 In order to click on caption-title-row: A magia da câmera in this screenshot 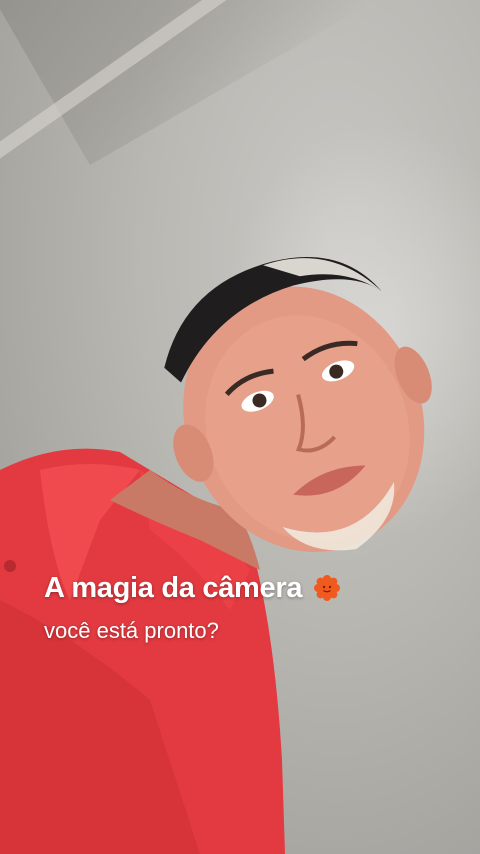, I will do `click(254, 588)`.